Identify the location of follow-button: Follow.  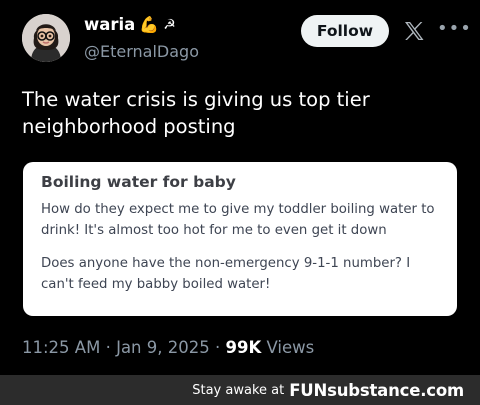
(345, 31).